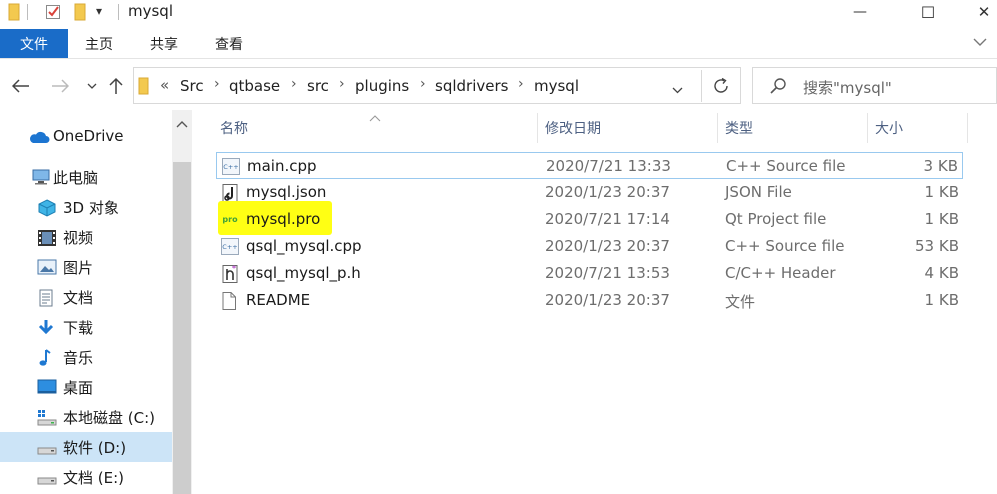 Image resolution: width=997 pixels, height=494 pixels. Describe the element at coordinates (60, 86) in the screenshot. I see `forward-arrow-icon` at that location.